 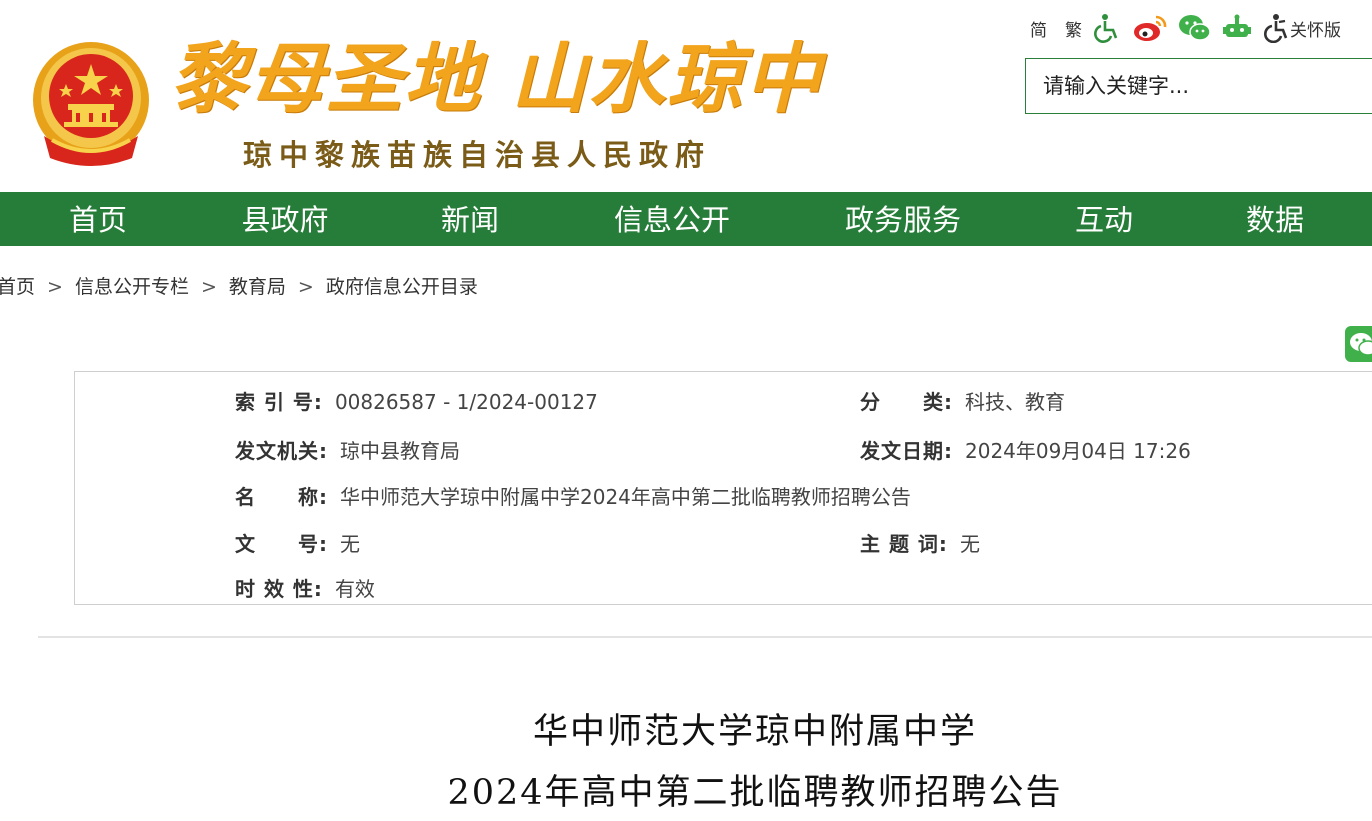 I want to click on search-box, so click(x=1198, y=86).